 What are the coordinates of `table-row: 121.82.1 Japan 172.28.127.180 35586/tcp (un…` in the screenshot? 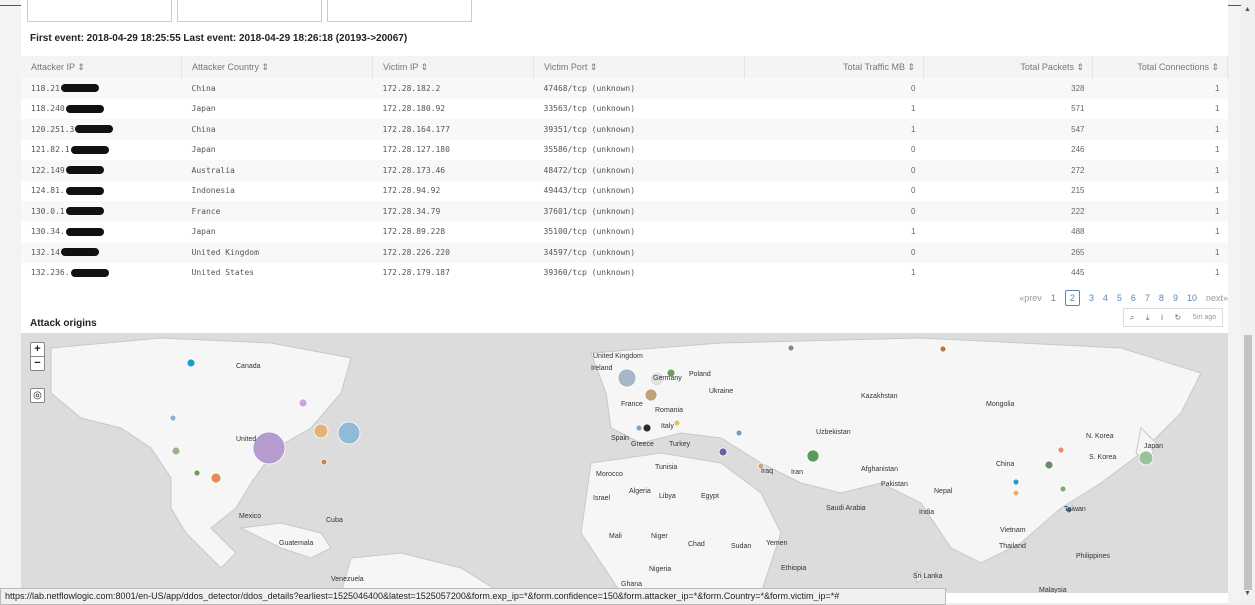 It's located at (624, 150).